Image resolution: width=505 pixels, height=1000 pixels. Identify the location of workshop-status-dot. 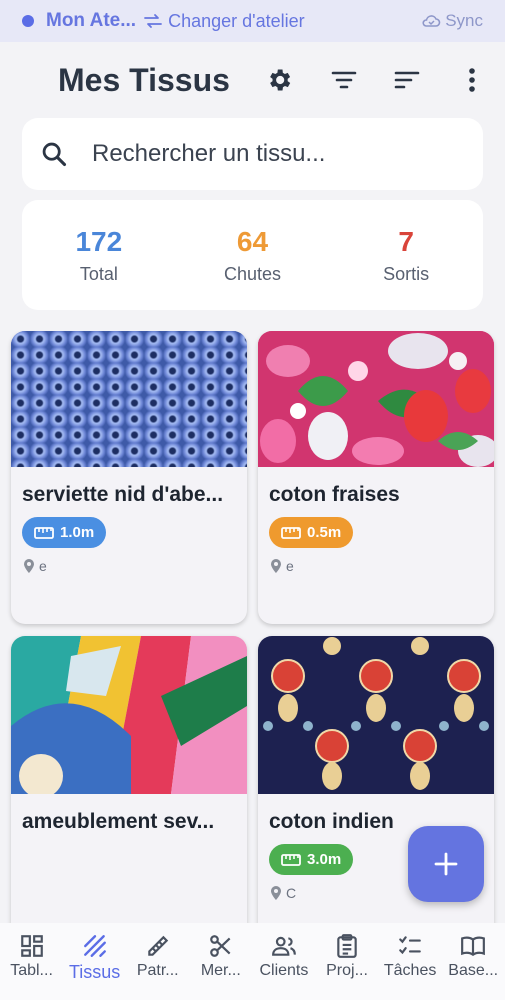
(28, 21).